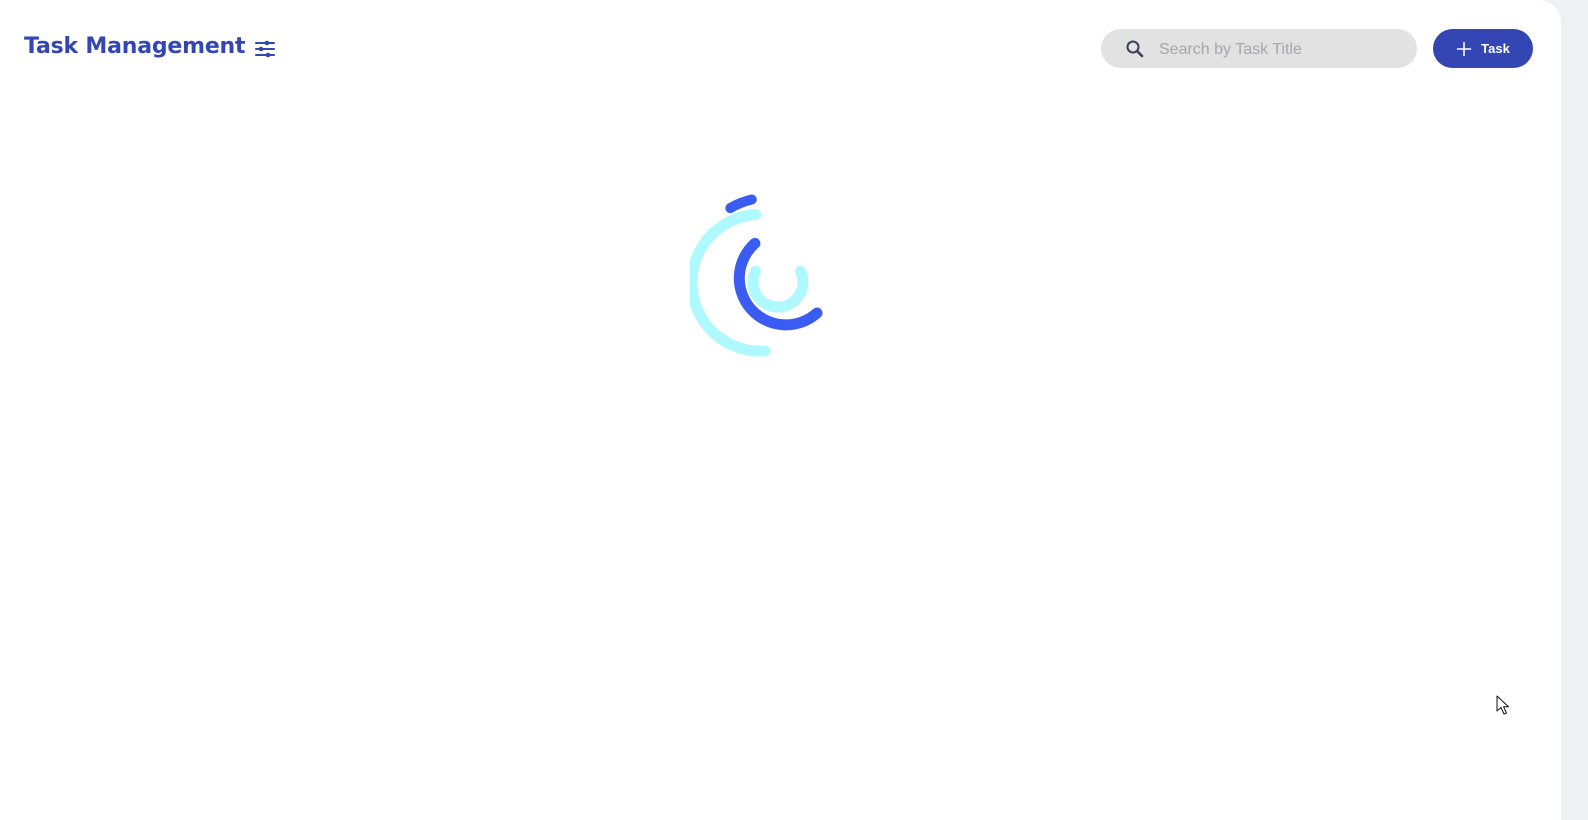 The width and height of the screenshot is (1588, 820). I want to click on mouse-cursor-icon, so click(1502, 705).